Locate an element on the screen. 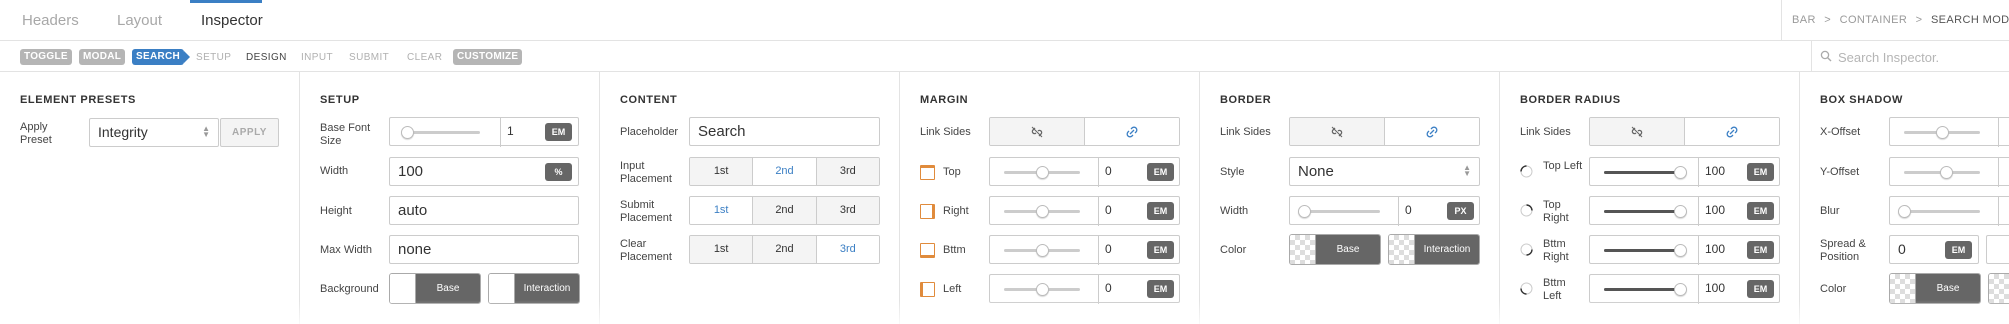  margin-right-icon is located at coordinates (927, 211).